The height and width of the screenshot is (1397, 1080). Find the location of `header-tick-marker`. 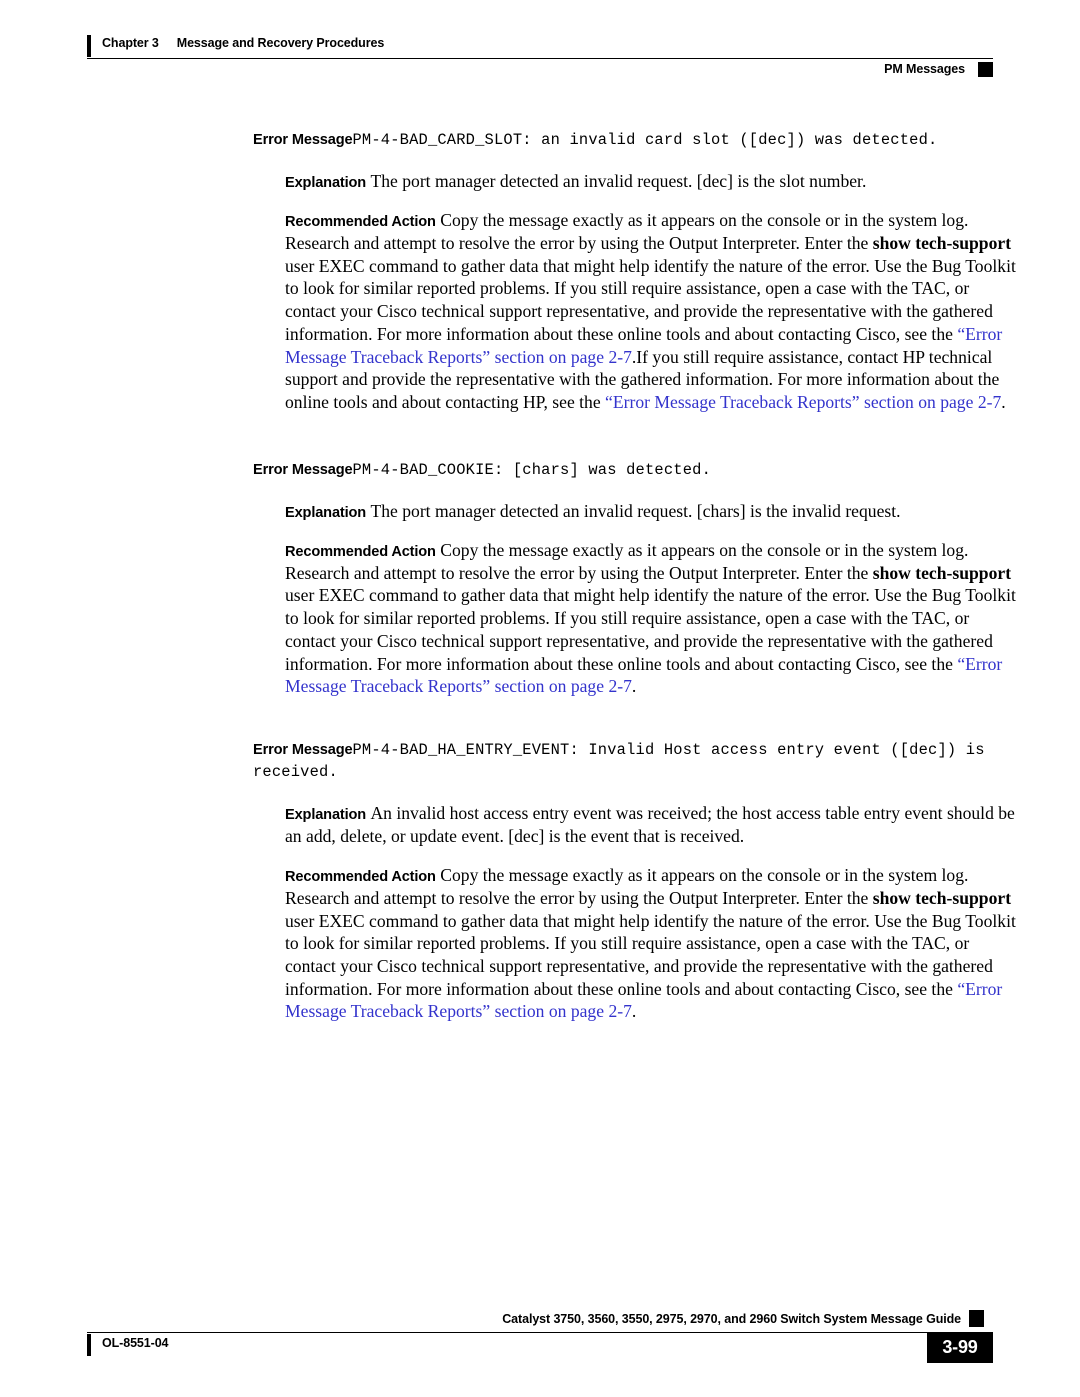

header-tick-marker is located at coordinates (89, 46).